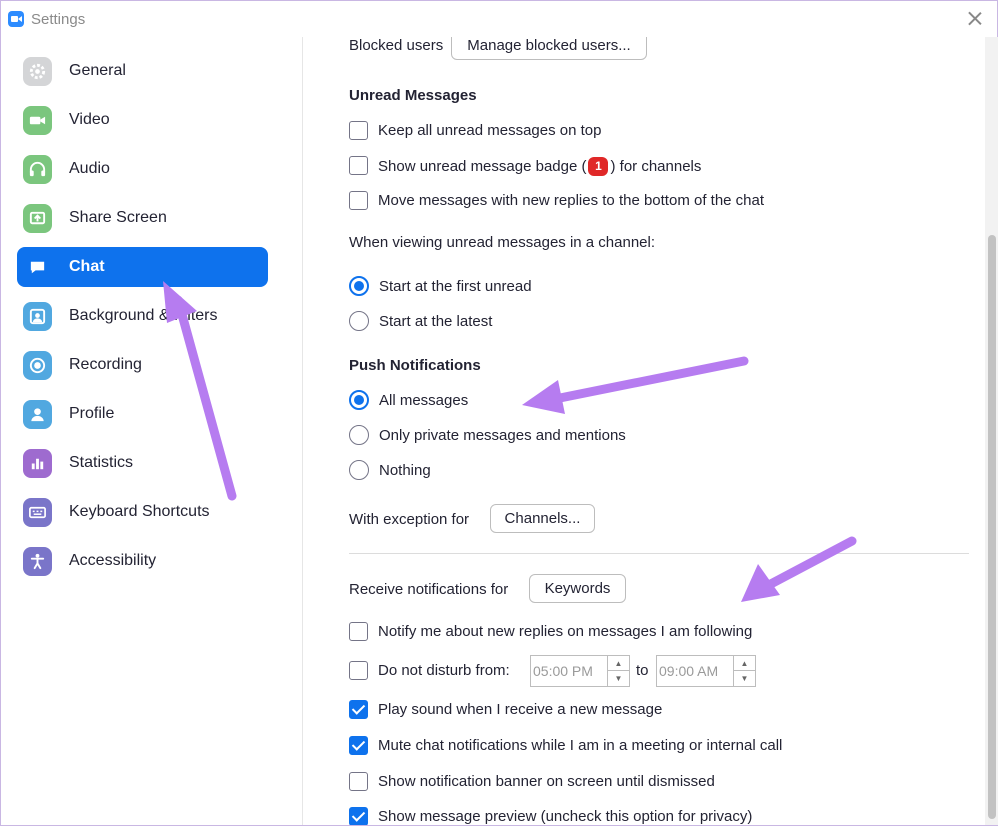 The height and width of the screenshot is (826, 998). What do you see at coordinates (429, 589) in the screenshot?
I see `receive-notifications-label: Receive notifications for` at bounding box center [429, 589].